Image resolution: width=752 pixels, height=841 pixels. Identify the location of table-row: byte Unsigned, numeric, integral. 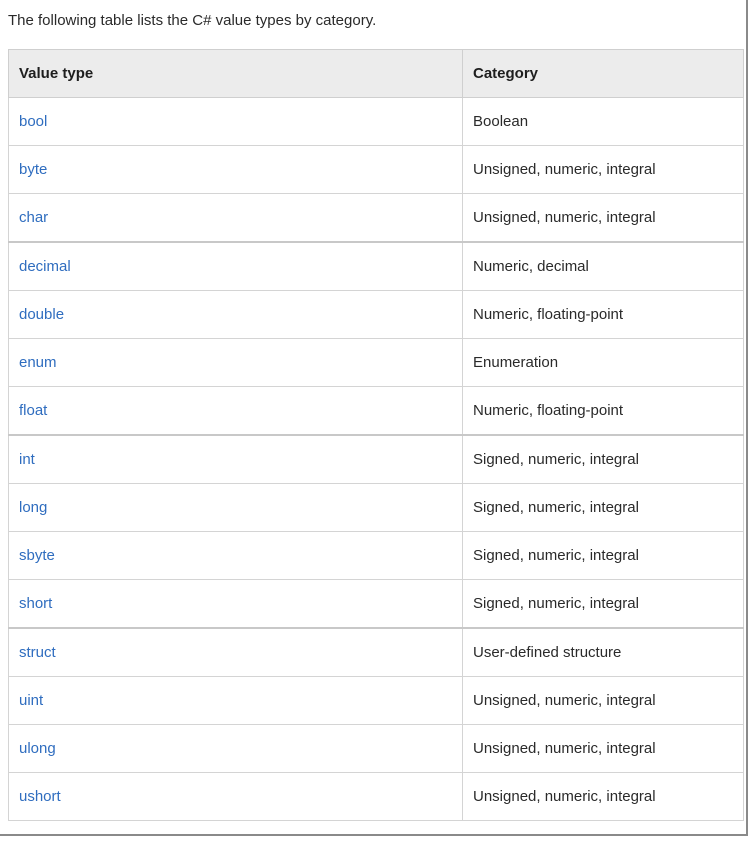
(376, 169).